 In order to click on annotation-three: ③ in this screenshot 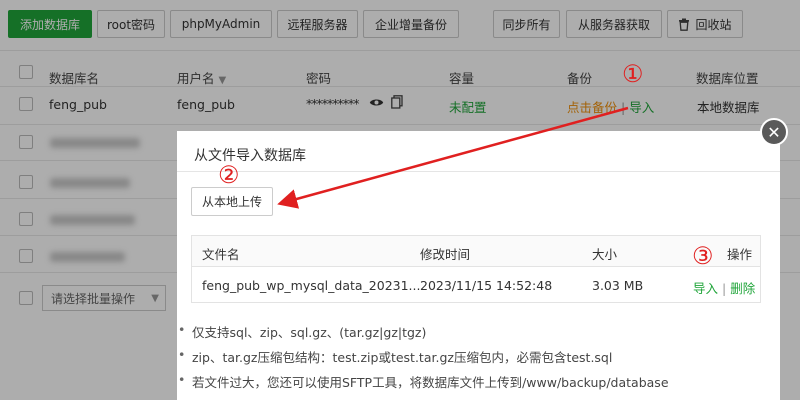, I will do `click(703, 256)`.